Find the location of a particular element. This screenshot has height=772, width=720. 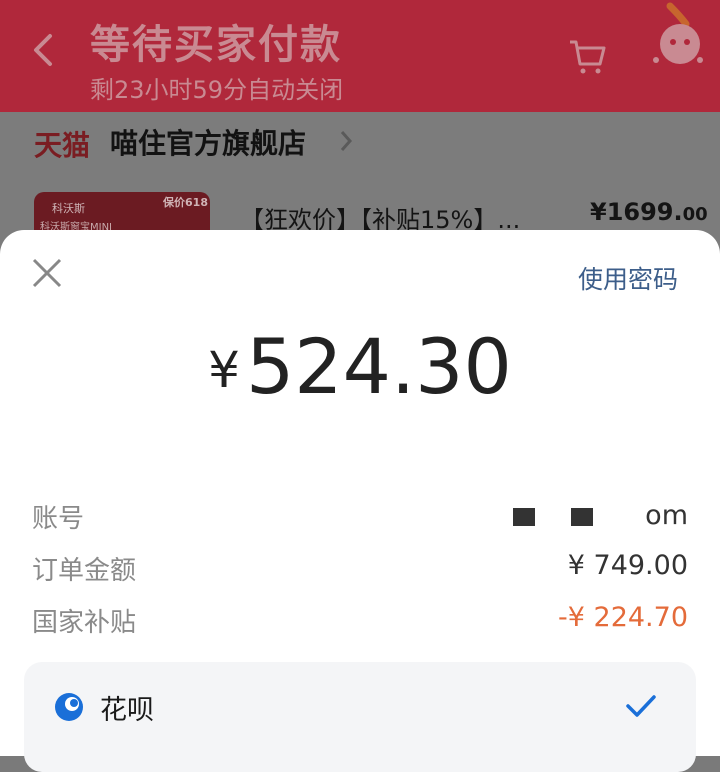

thumb-tag: 保价618 is located at coordinates (185, 202).